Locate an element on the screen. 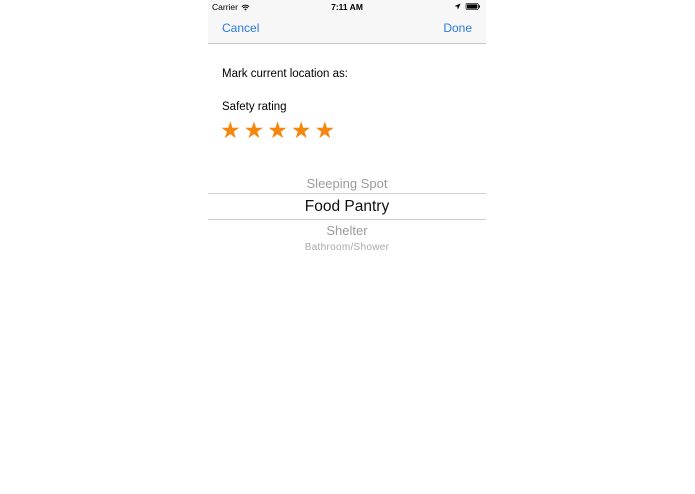  safety-rating-stars: ★ ★ ★ ★ ★ is located at coordinates (277, 130).